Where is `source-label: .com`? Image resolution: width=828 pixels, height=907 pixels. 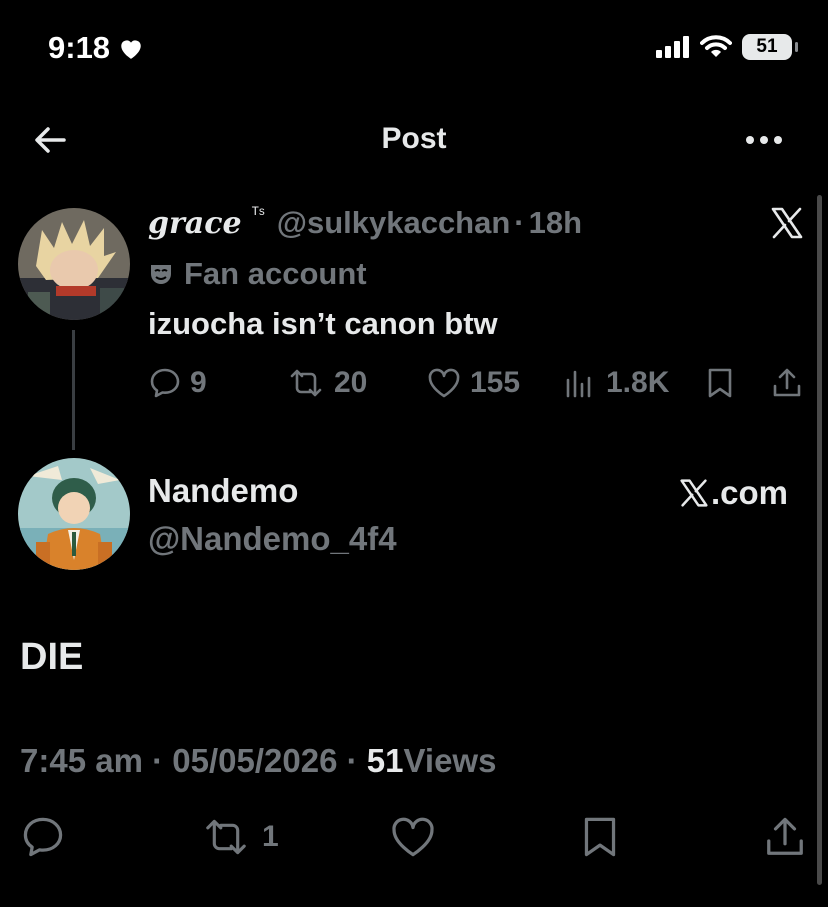 source-label: .com is located at coordinates (733, 493).